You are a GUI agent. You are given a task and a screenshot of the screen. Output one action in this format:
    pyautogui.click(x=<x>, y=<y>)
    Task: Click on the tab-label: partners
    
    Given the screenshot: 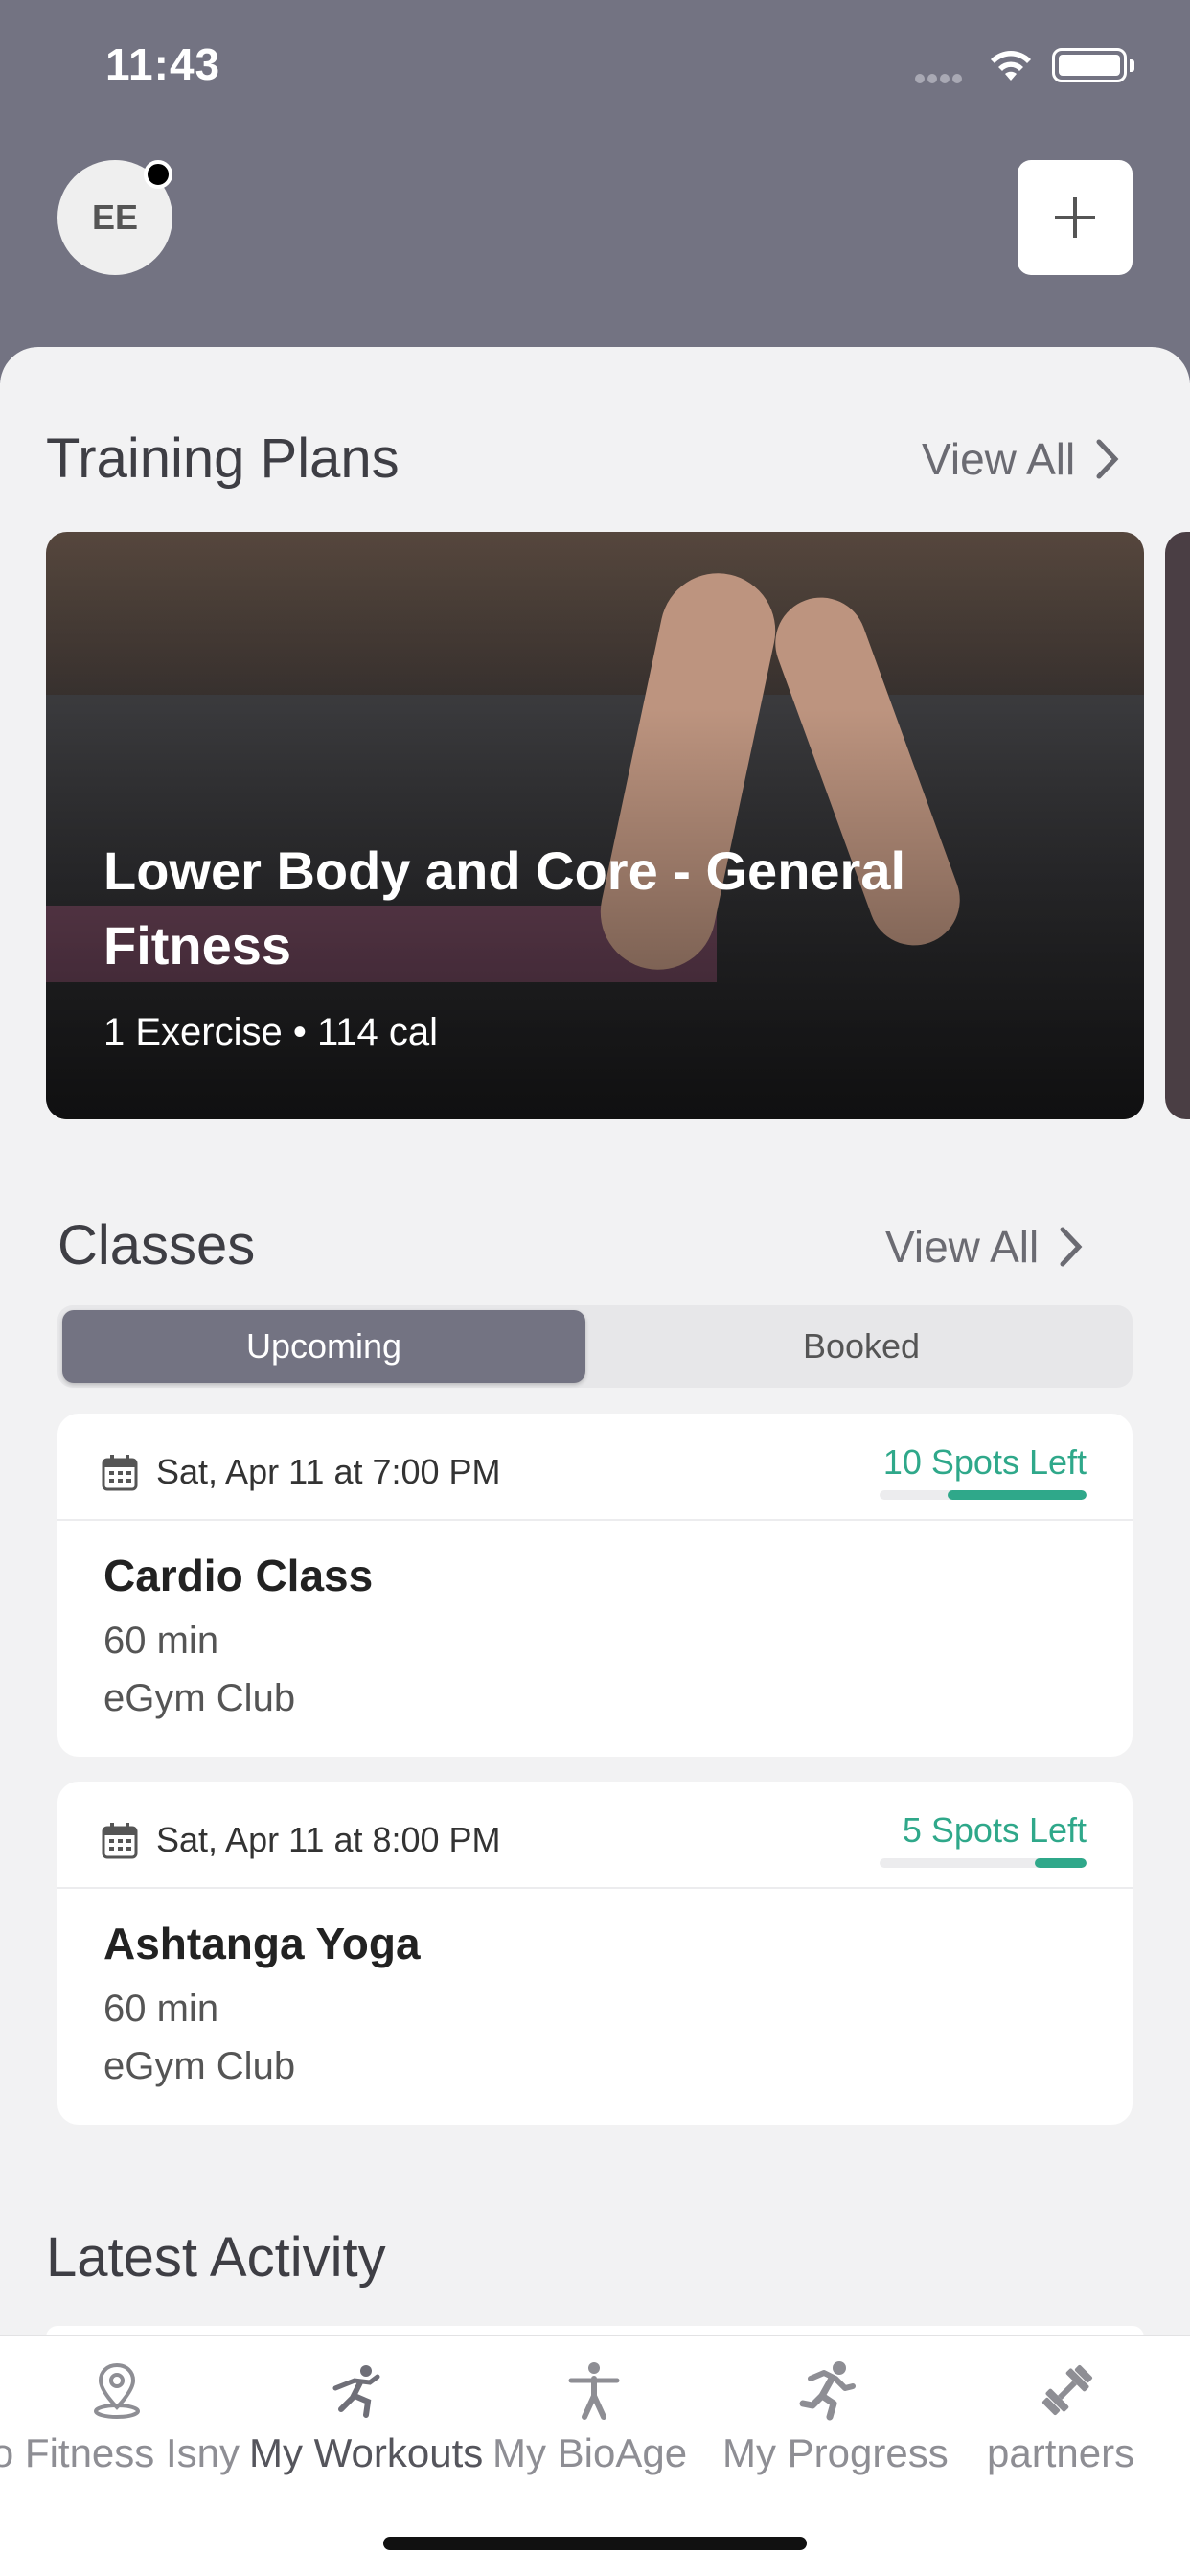 What is the action you would take?
    pyautogui.click(x=1061, y=2452)
    